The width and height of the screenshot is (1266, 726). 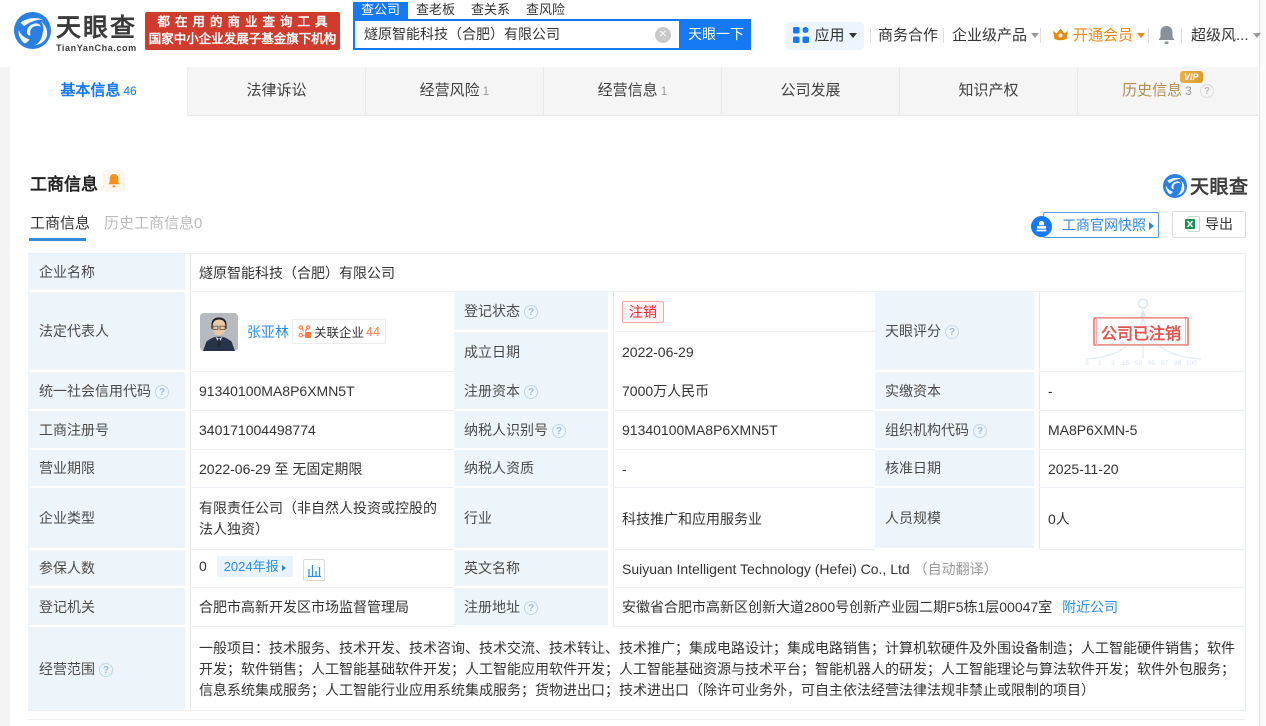 What do you see at coordinates (1100, 363) in the screenshot?
I see `svg-text: 1` at bounding box center [1100, 363].